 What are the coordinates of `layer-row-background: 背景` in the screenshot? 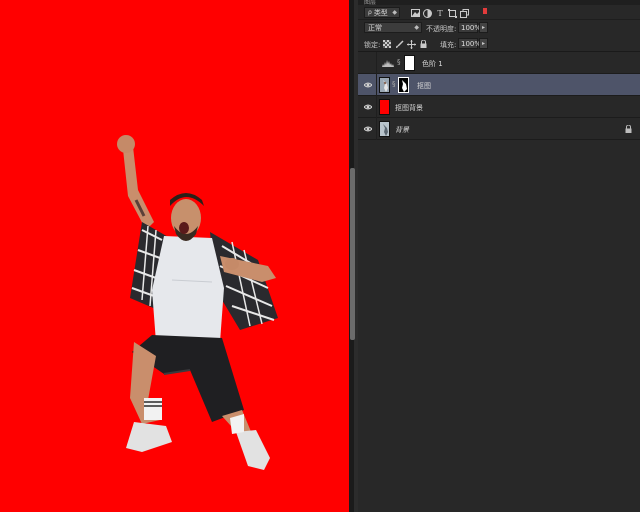 It's located at (499, 129).